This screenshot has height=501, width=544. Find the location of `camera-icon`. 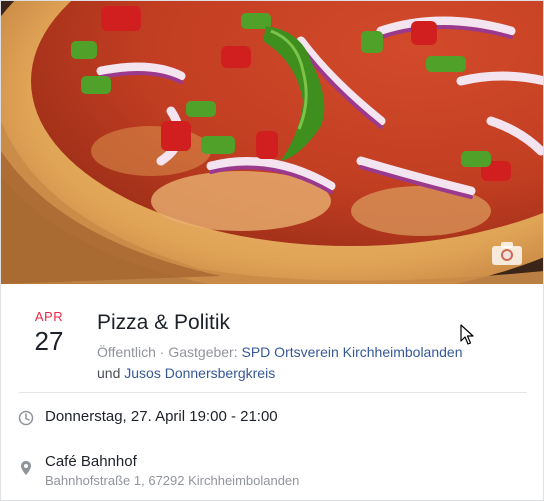

camera-icon is located at coordinates (507, 253).